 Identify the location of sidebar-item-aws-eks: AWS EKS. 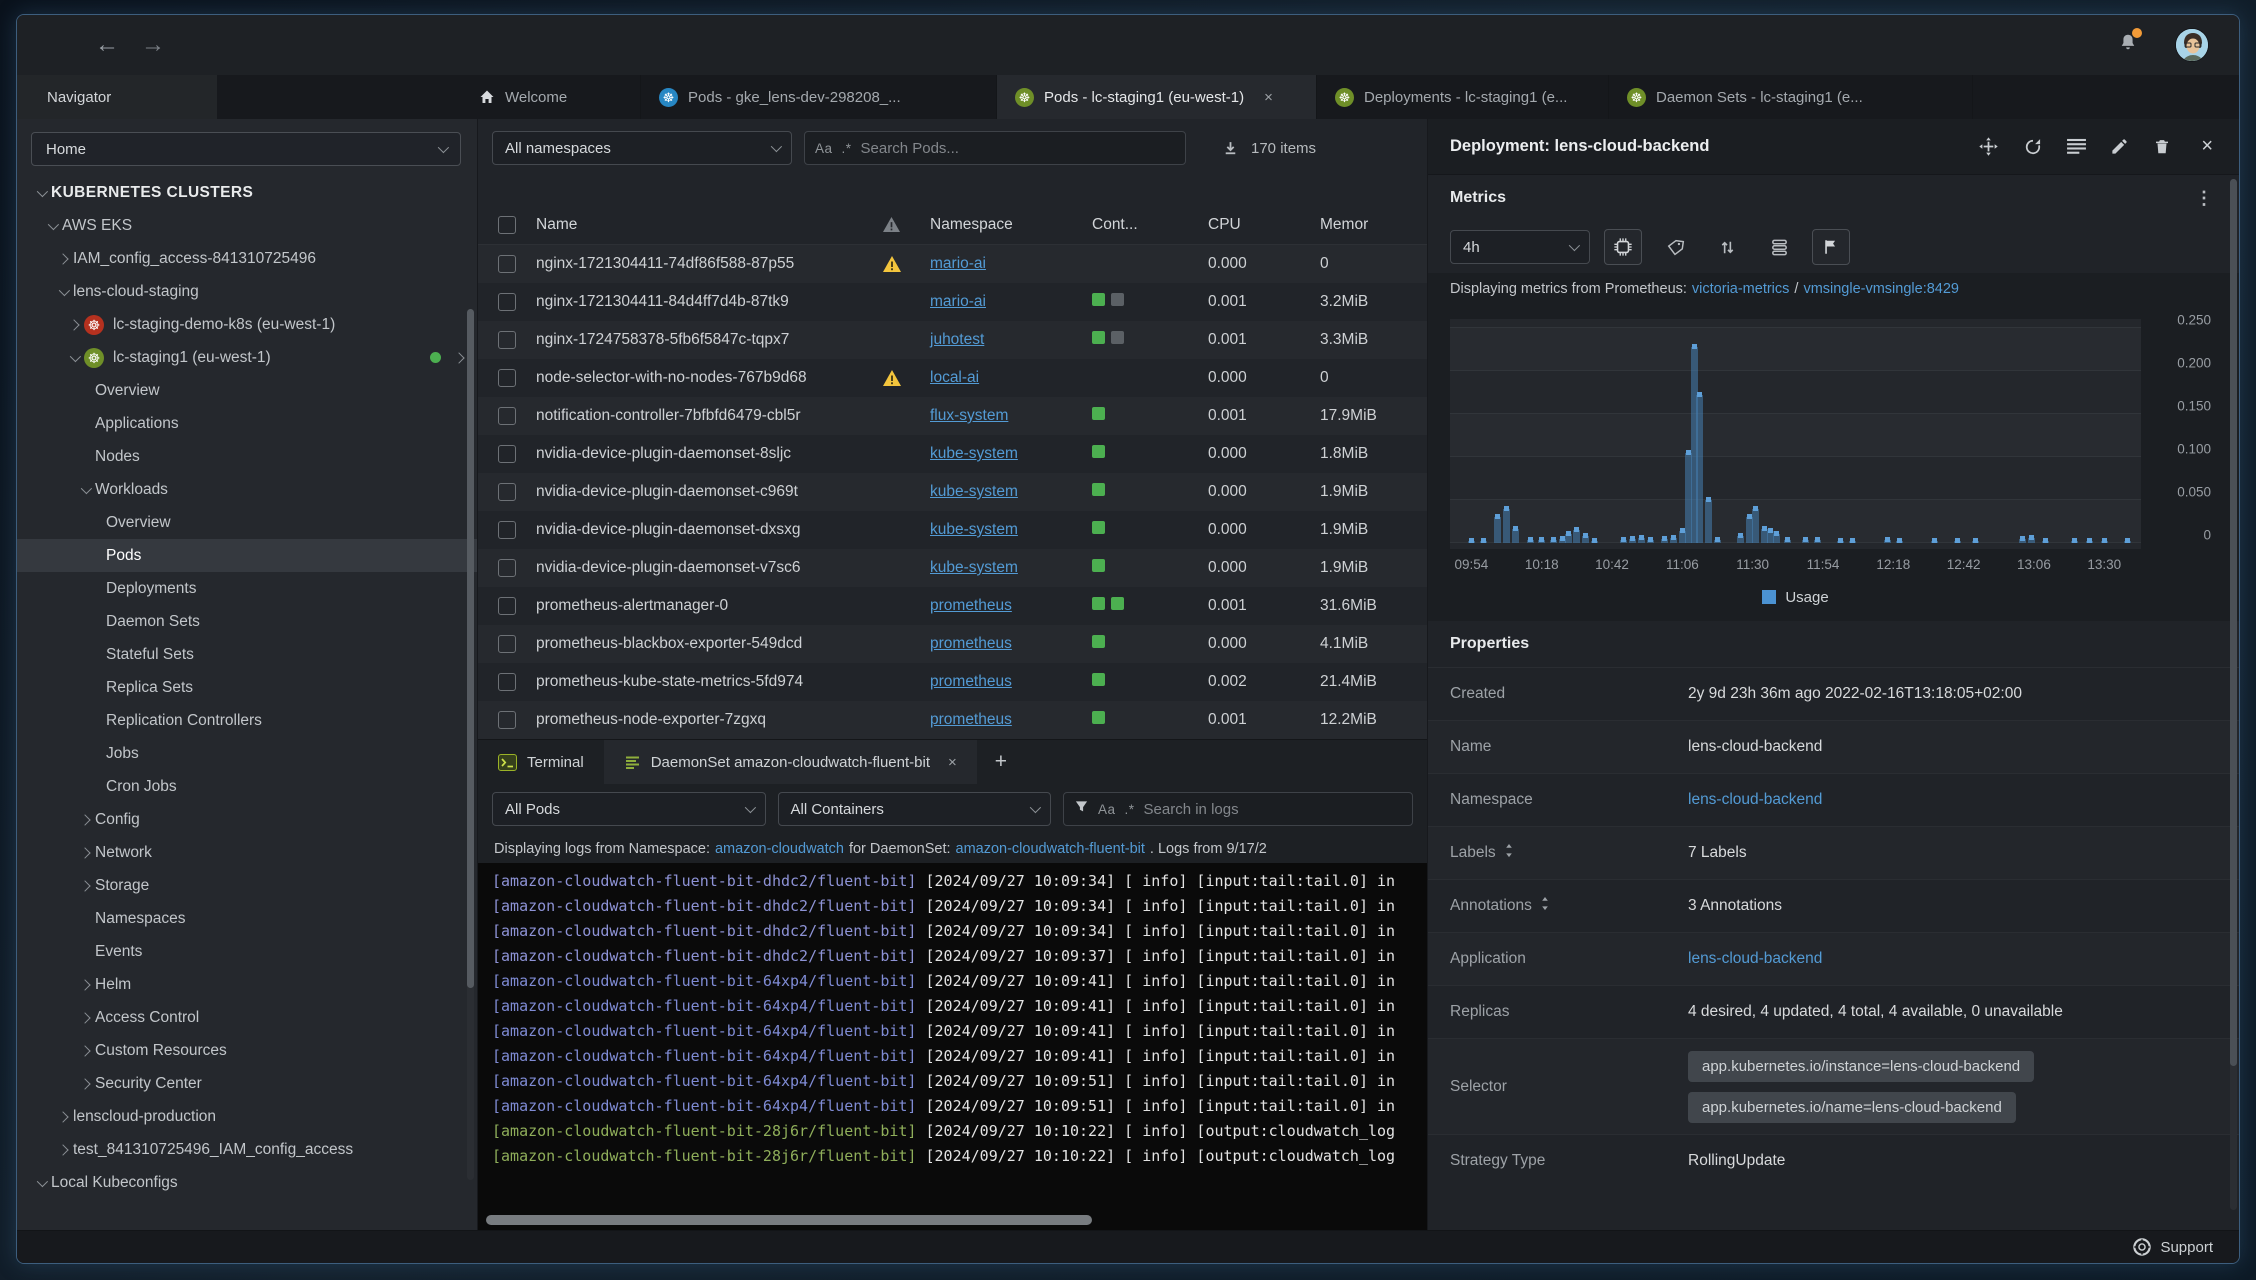
(247, 225).